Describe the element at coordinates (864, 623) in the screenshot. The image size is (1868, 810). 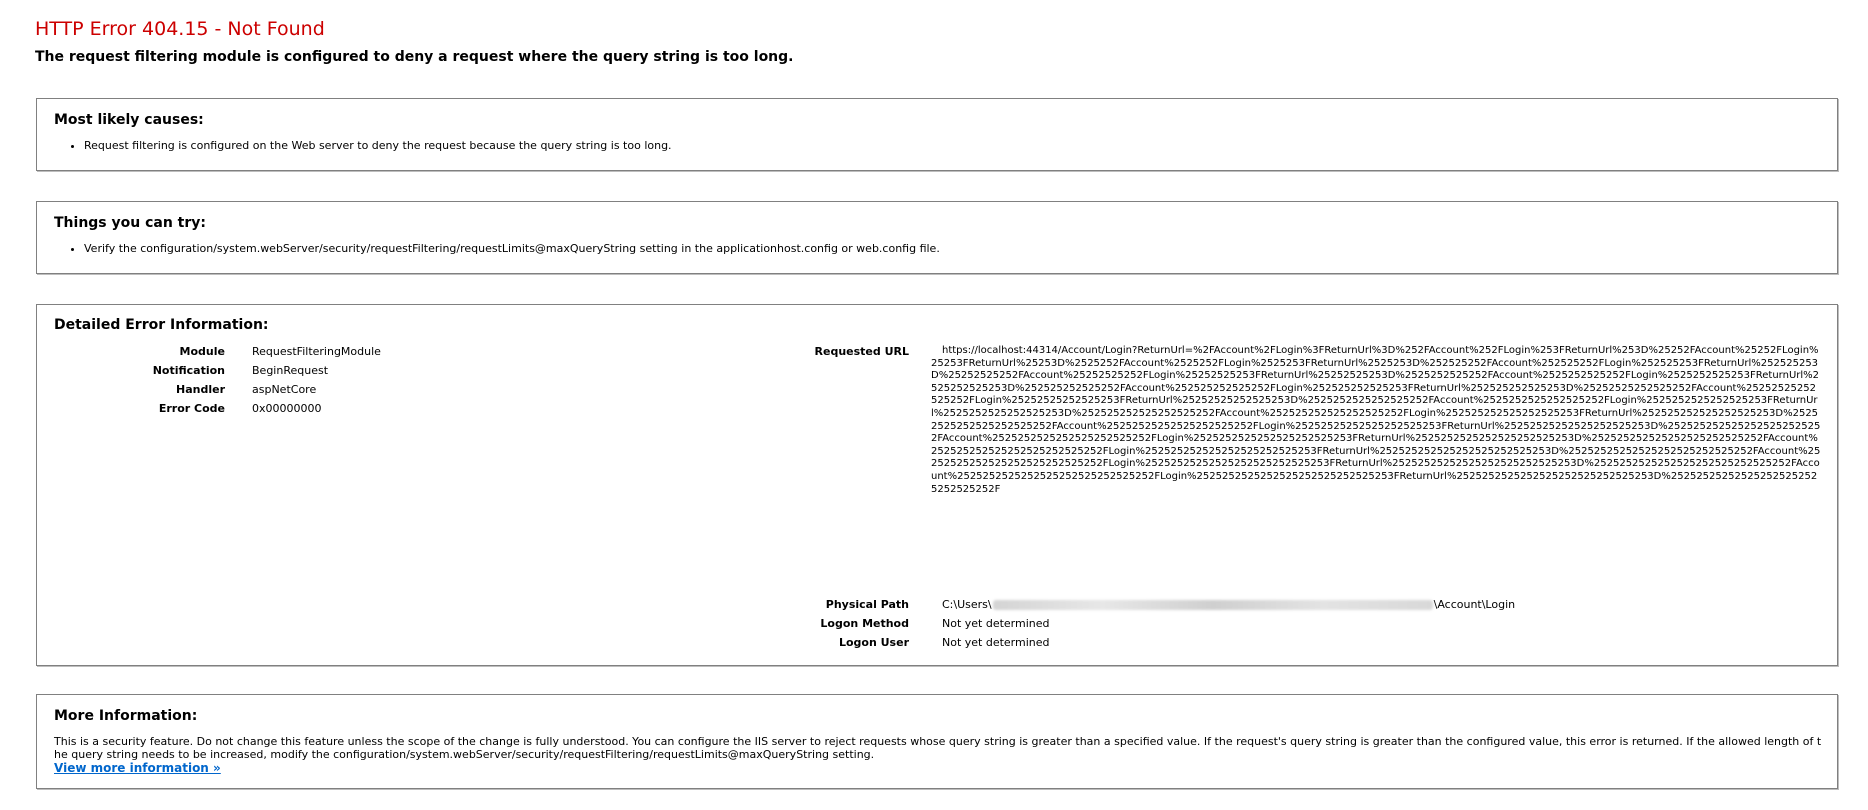
I see `logon-method-label: Logon Method` at that location.